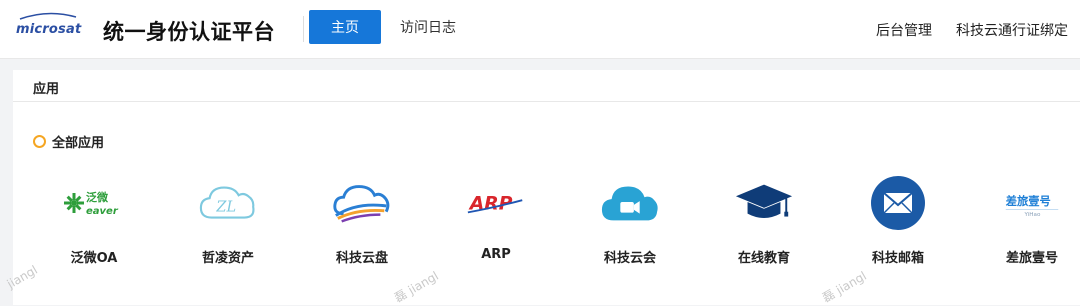 The image size is (1080, 306). What do you see at coordinates (94, 258) in the screenshot?
I see `app-label: 泛微OA` at bounding box center [94, 258].